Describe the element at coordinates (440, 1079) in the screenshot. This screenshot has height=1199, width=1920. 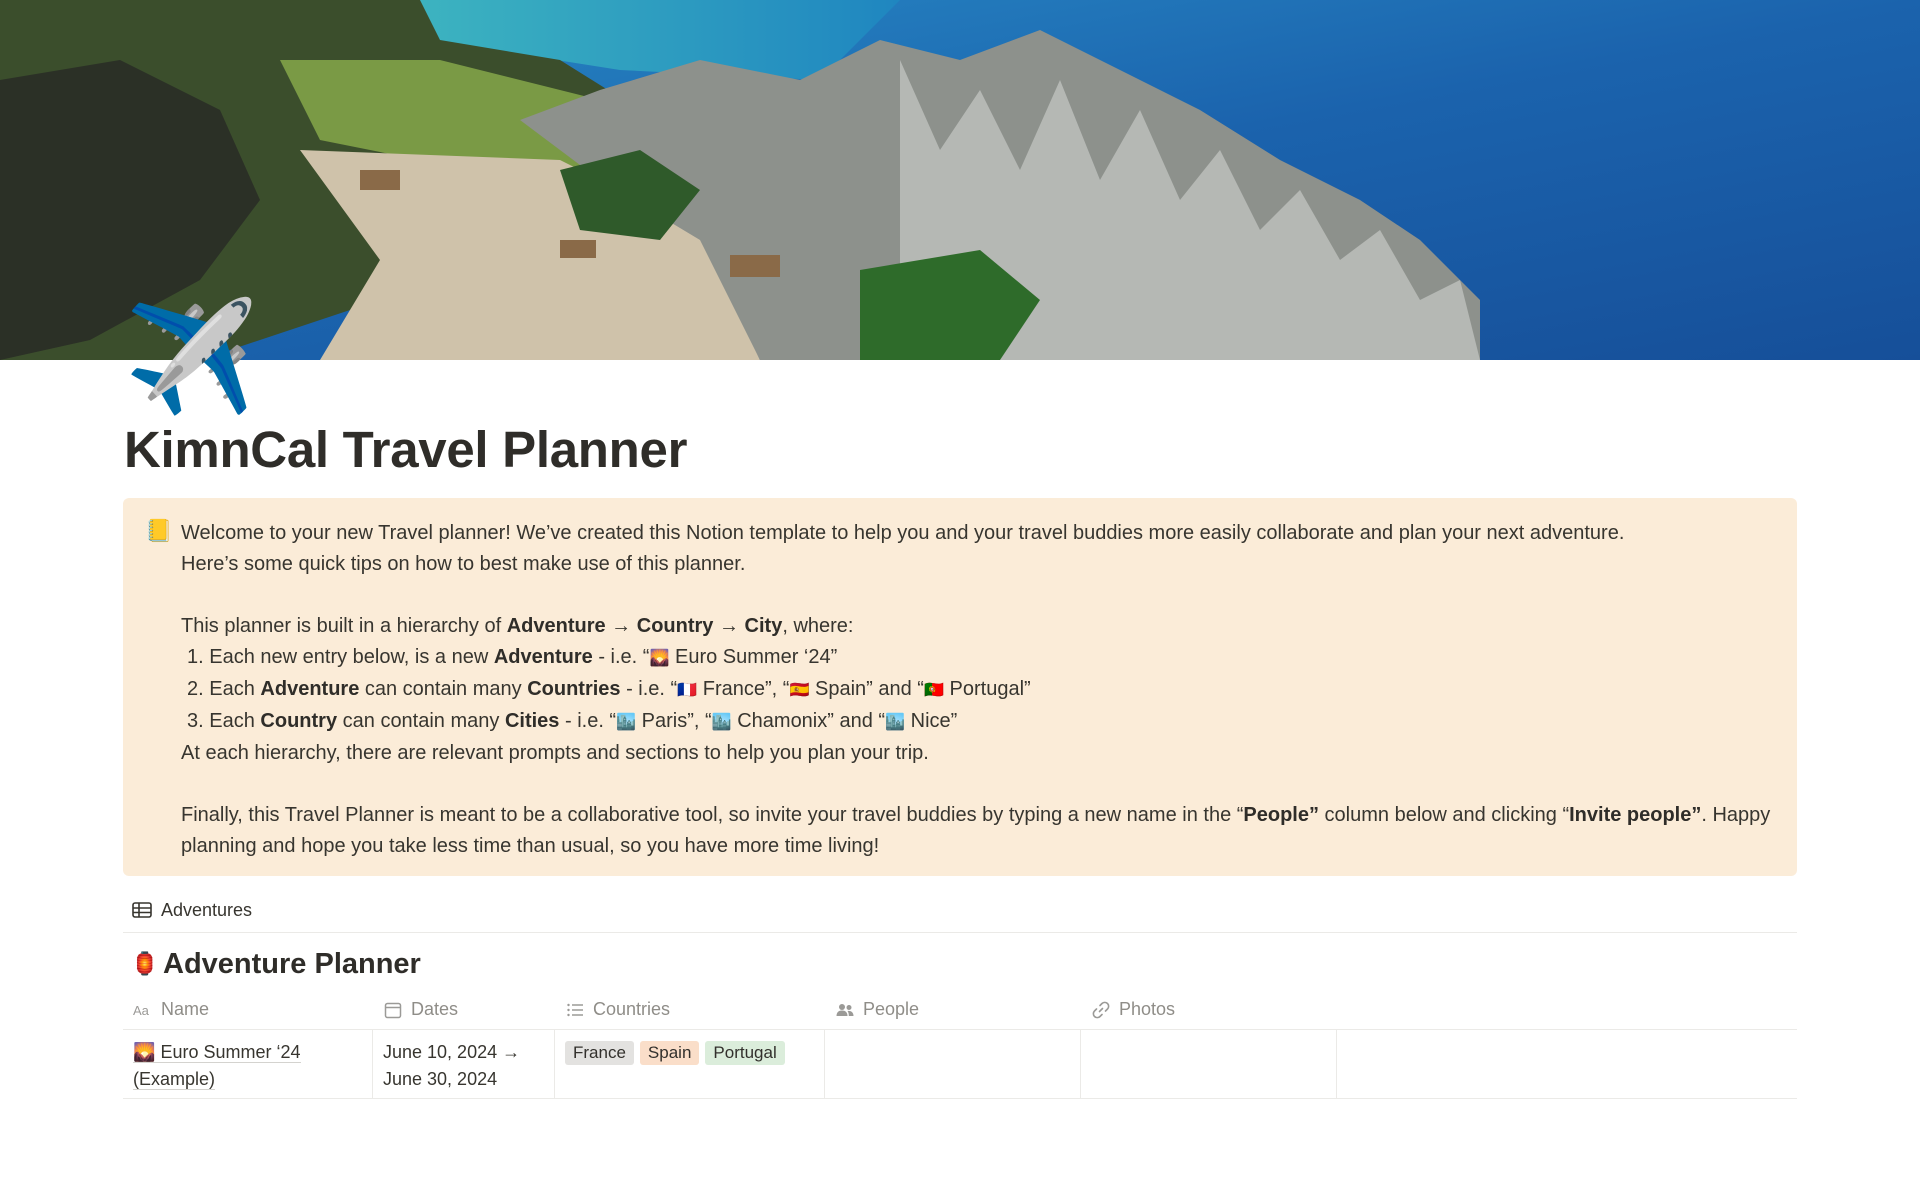
I see `date-end: June 30, 2024` at that location.